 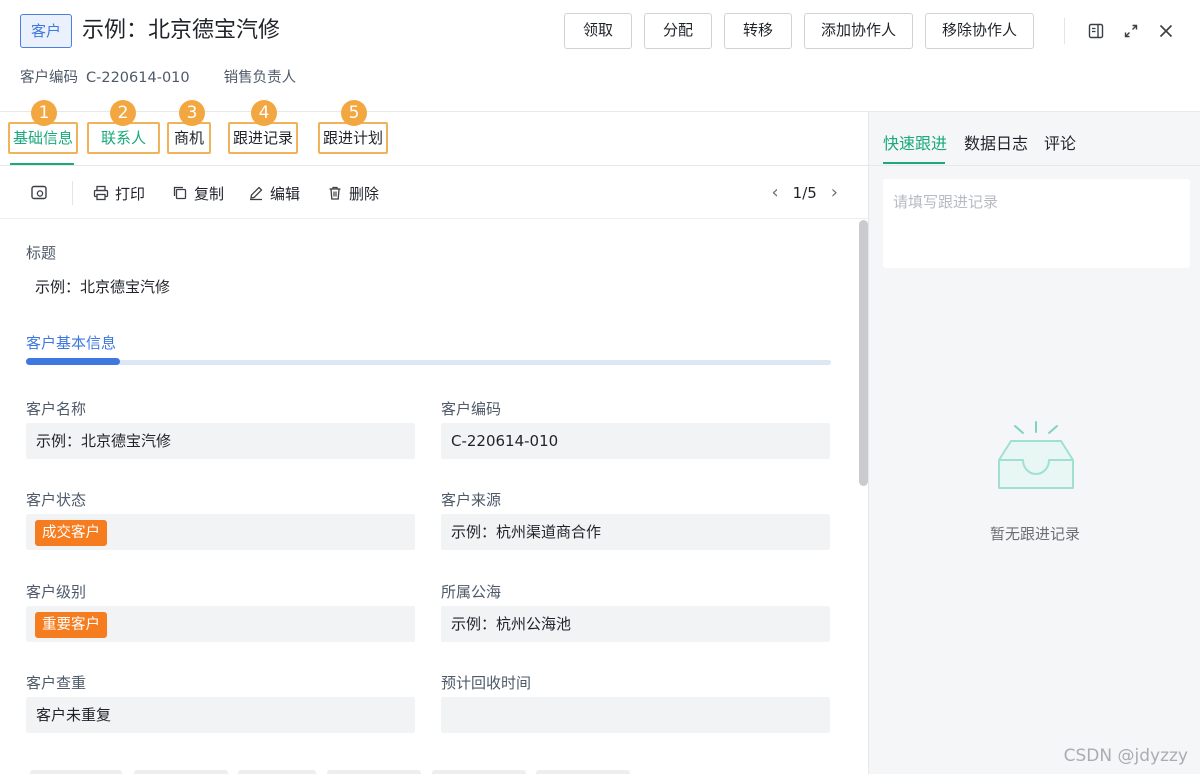 I want to click on tab-contacts: 2 联系人, so click(x=124, y=127).